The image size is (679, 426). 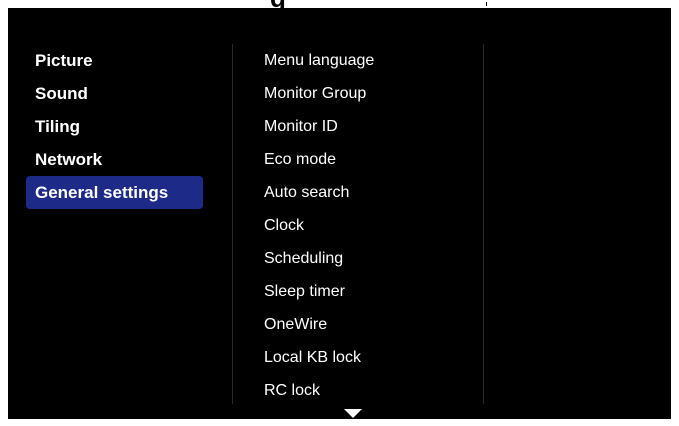 What do you see at coordinates (369, 159) in the screenshot?
I see `submenu-item-eco-mode: Eco mode` at bounding box center [369, 159].